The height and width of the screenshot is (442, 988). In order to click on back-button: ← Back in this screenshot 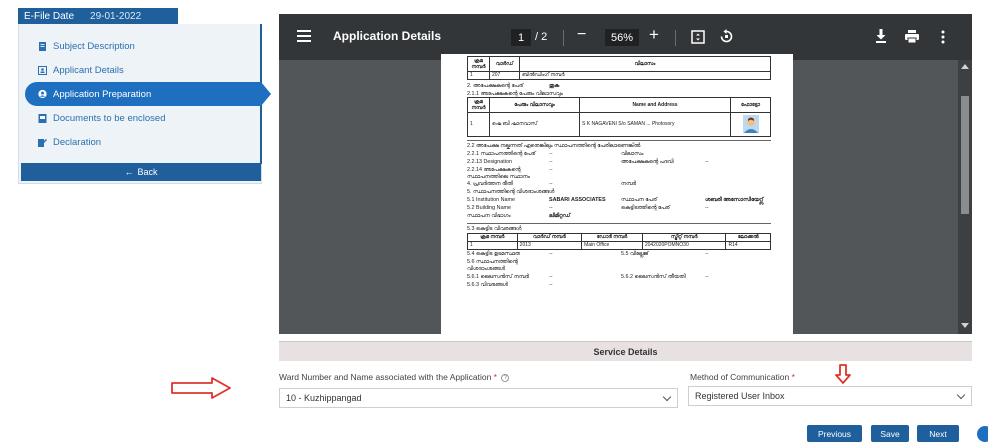, I will do `click(141, 172)`.